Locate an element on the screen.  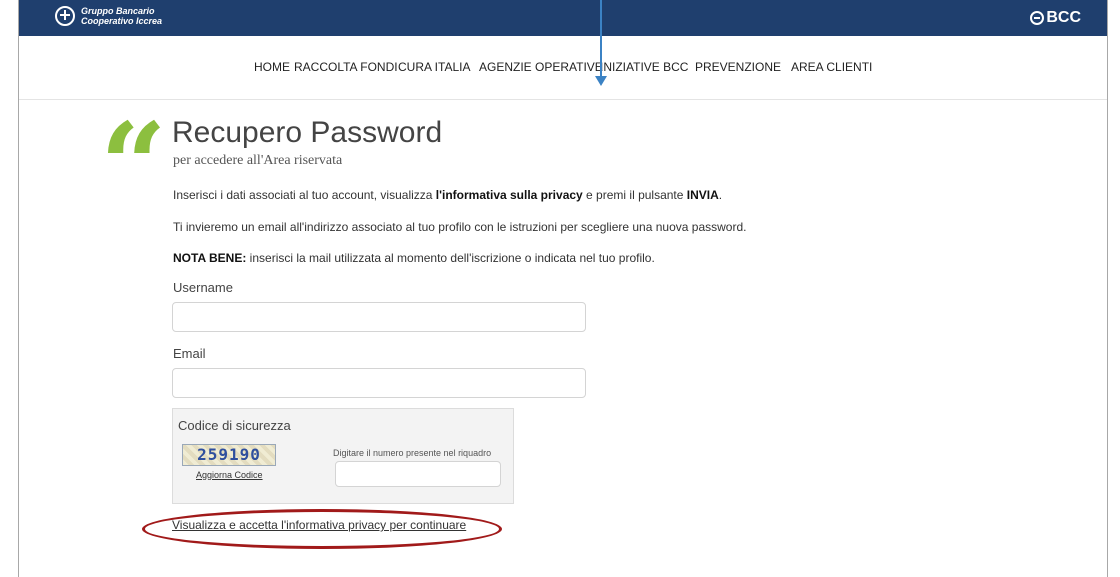
bcc-logo: BCC is located at coordinates (1055, 18).